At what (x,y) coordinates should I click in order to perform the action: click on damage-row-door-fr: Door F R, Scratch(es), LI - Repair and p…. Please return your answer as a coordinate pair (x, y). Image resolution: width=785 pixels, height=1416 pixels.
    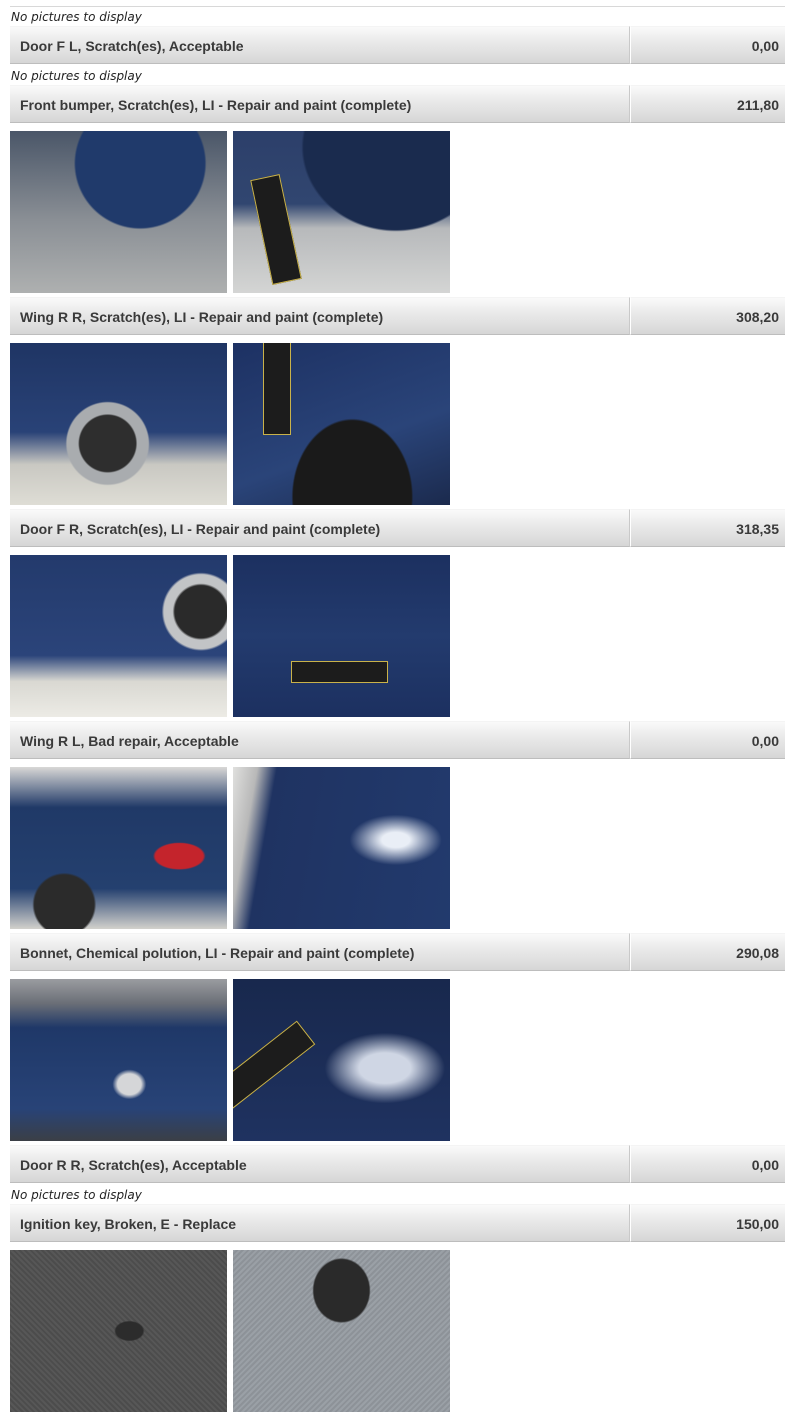
    Looking at the image, I should click on (397, 529).